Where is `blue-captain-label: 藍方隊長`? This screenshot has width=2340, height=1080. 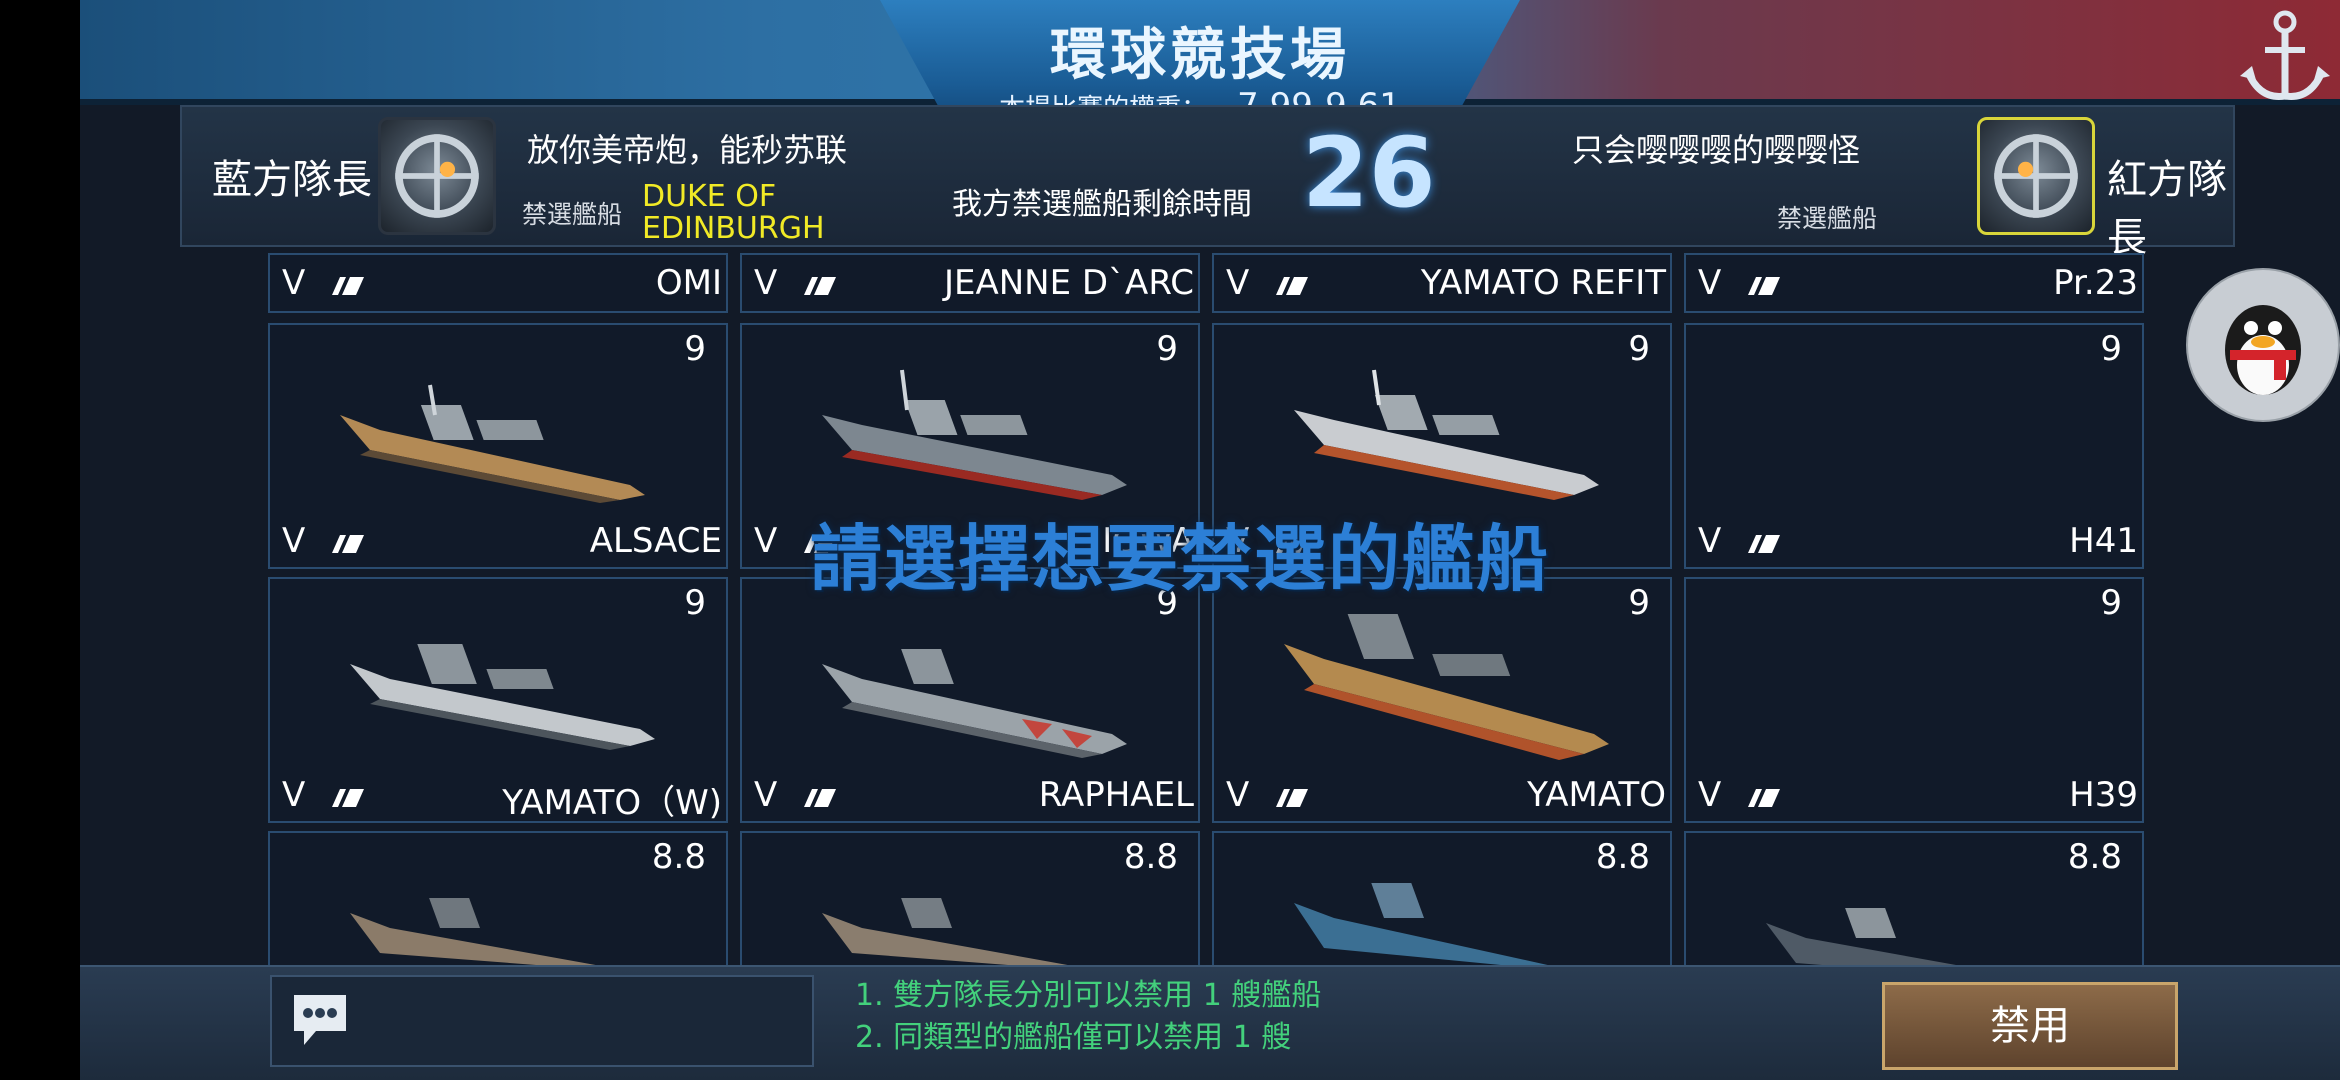
blue-captain-label: 藍方隊長 is located at coordinates (292, 180).